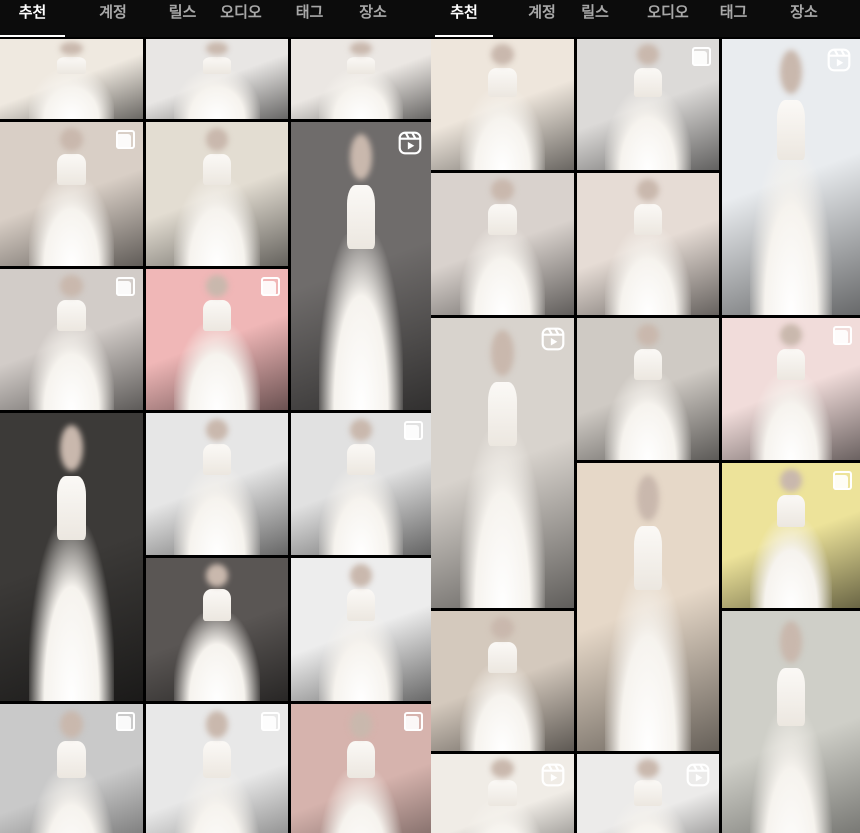  What do you see at coordinates (361, 266) in the screenshot?
I see `post-sparkle-ballgown` at bounding box center [361, 266].